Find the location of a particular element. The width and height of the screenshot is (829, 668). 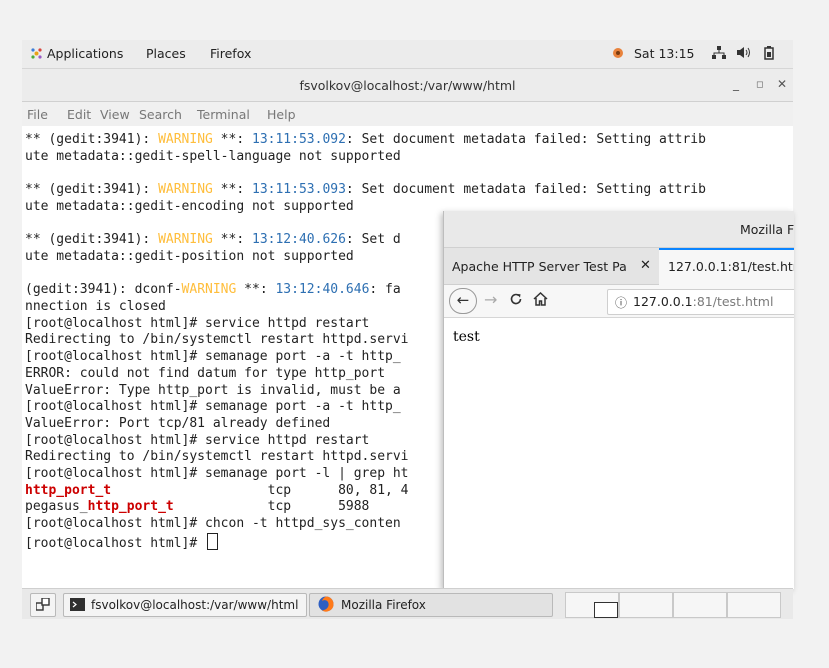

taskbar-terminal: fsvolkov@localhost:/var/www/html is located at coordinates (185, 605).